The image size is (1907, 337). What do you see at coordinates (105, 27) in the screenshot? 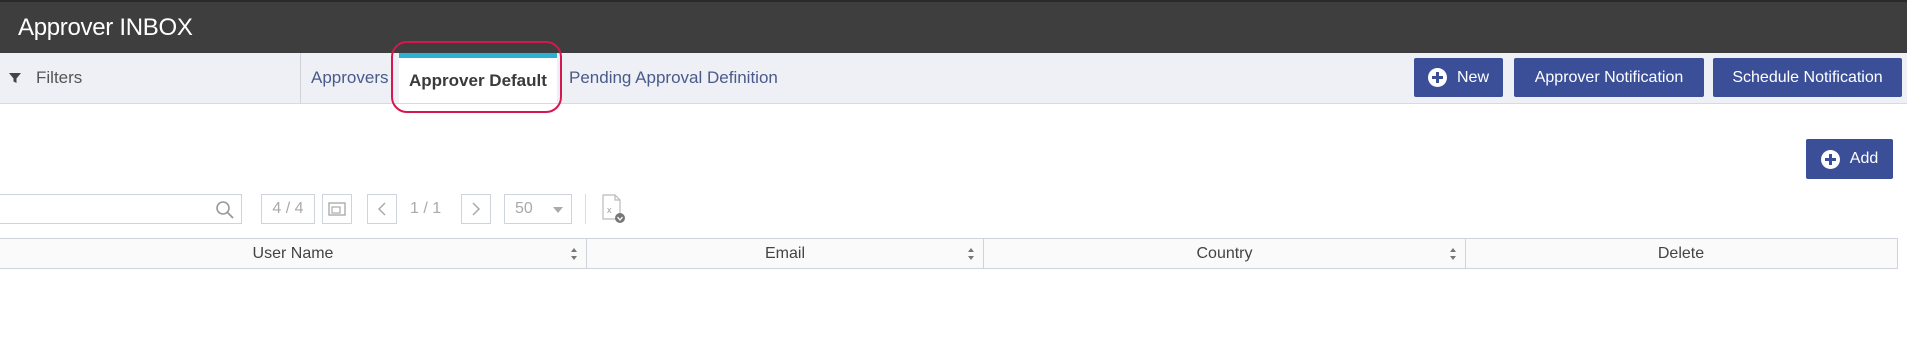
I see `window-title: Approver INBOX` at bounding box center [105, 27].